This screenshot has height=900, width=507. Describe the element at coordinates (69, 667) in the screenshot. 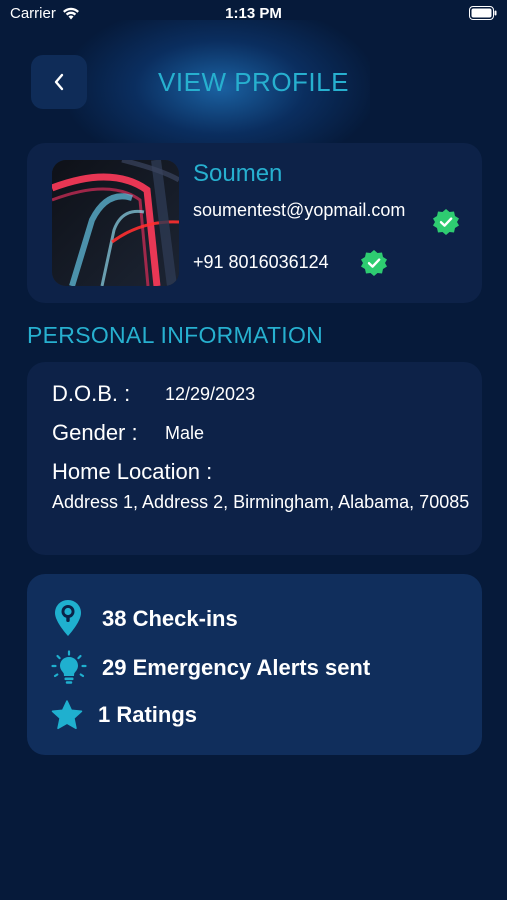

I see `lightbulb-icon` at that location.